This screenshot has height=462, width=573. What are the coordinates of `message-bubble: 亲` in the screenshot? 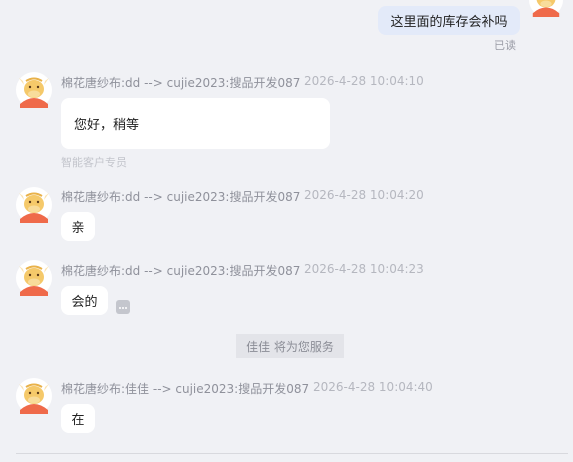 It's located at (78, 226).